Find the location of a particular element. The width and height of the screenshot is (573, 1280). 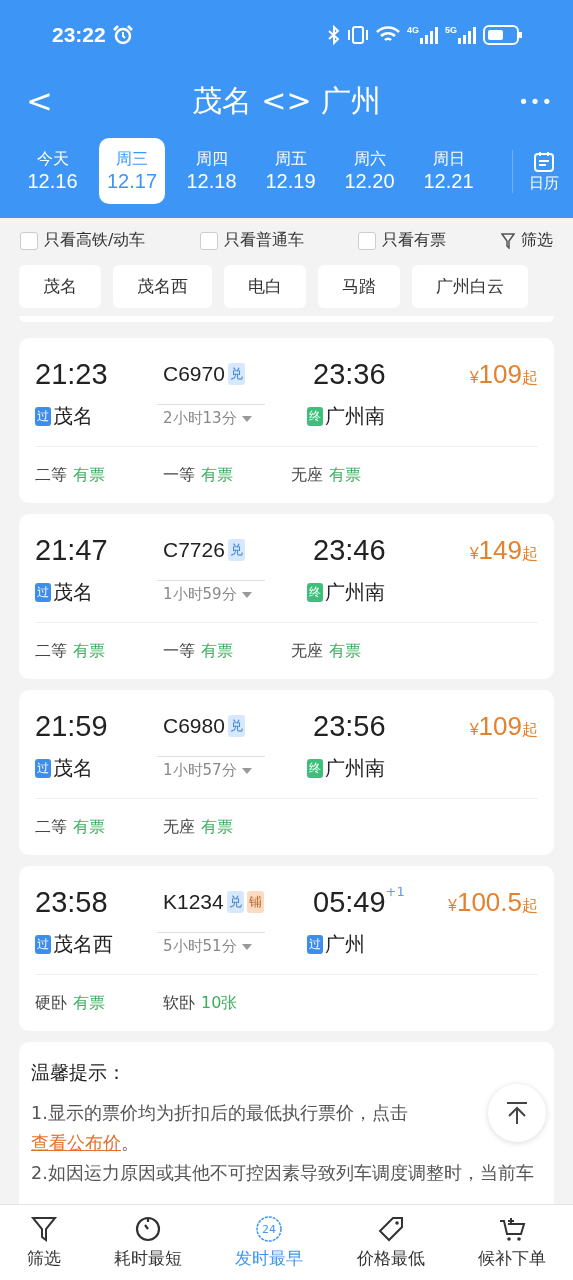

cart-icon is located at coordinates (512, 1229).